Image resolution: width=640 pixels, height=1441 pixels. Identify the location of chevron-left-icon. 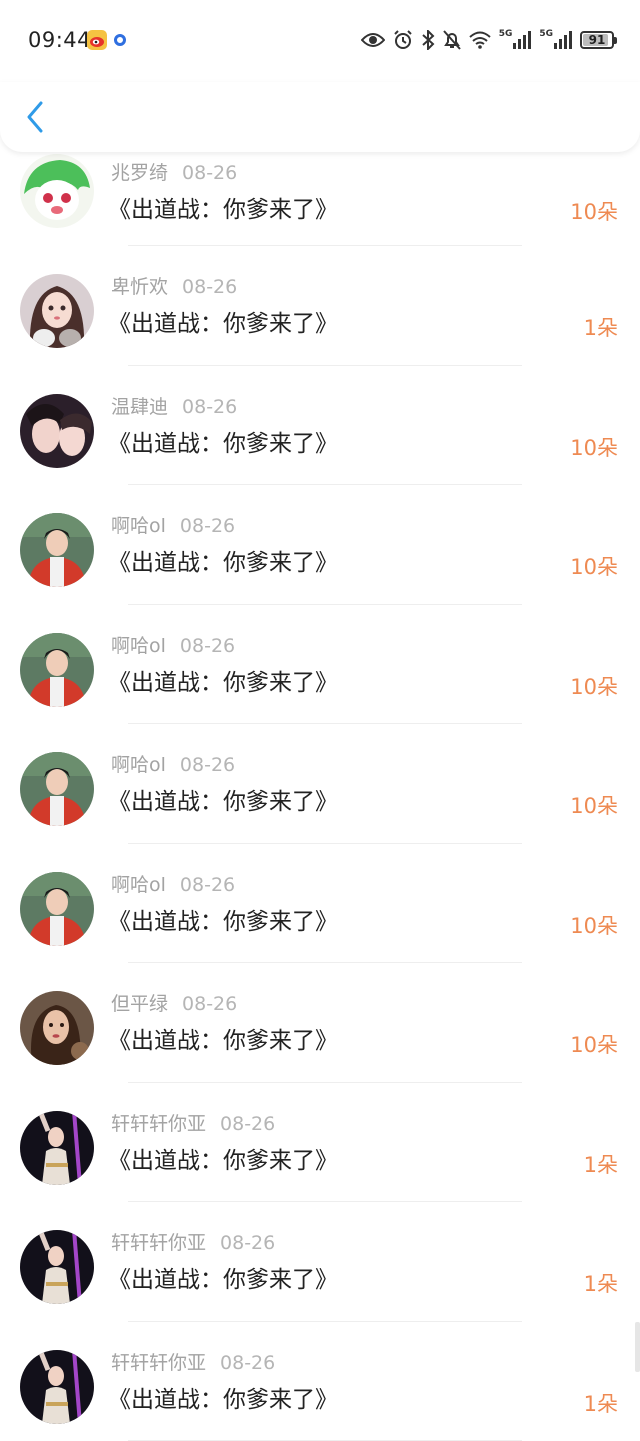
(35, 117).